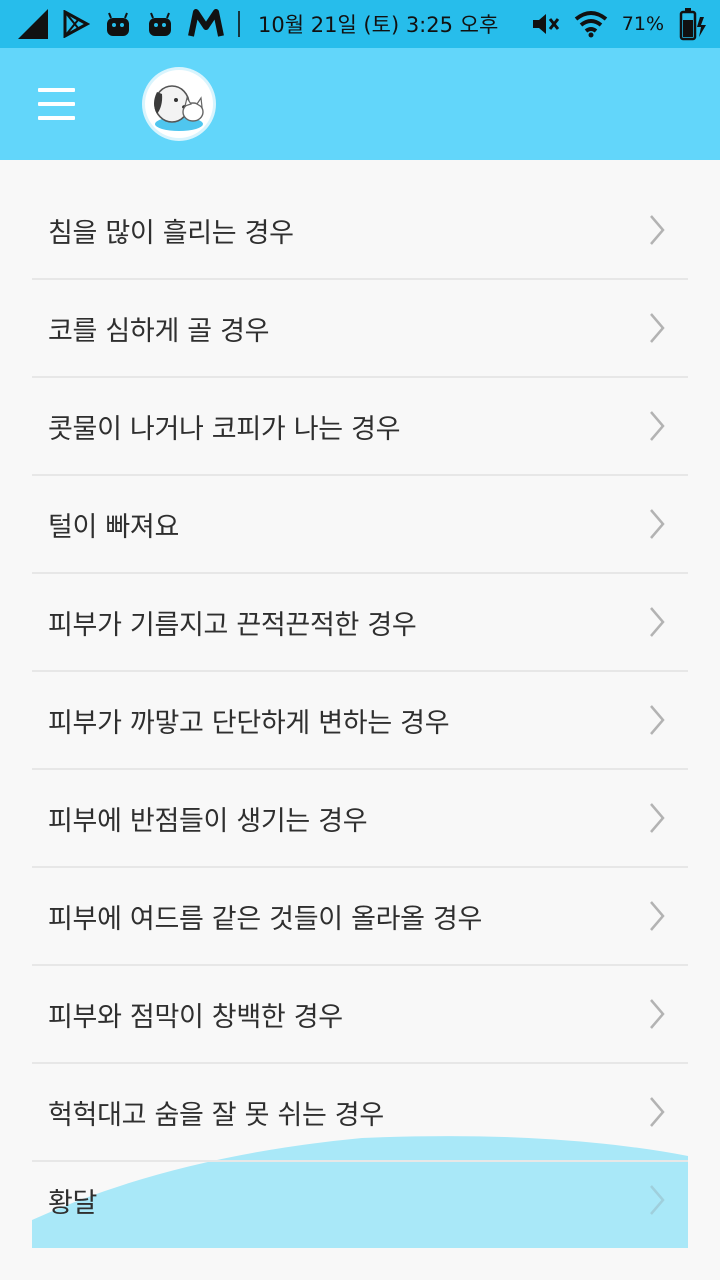 This screenshot has width=720, height=1280. What do you see at coordinates (216, 1115) in the screenshot?
I see `list-item-label: 헉헉대고 숨을 잘 못 쉬는 경우` at bounding box center [216, 1115].